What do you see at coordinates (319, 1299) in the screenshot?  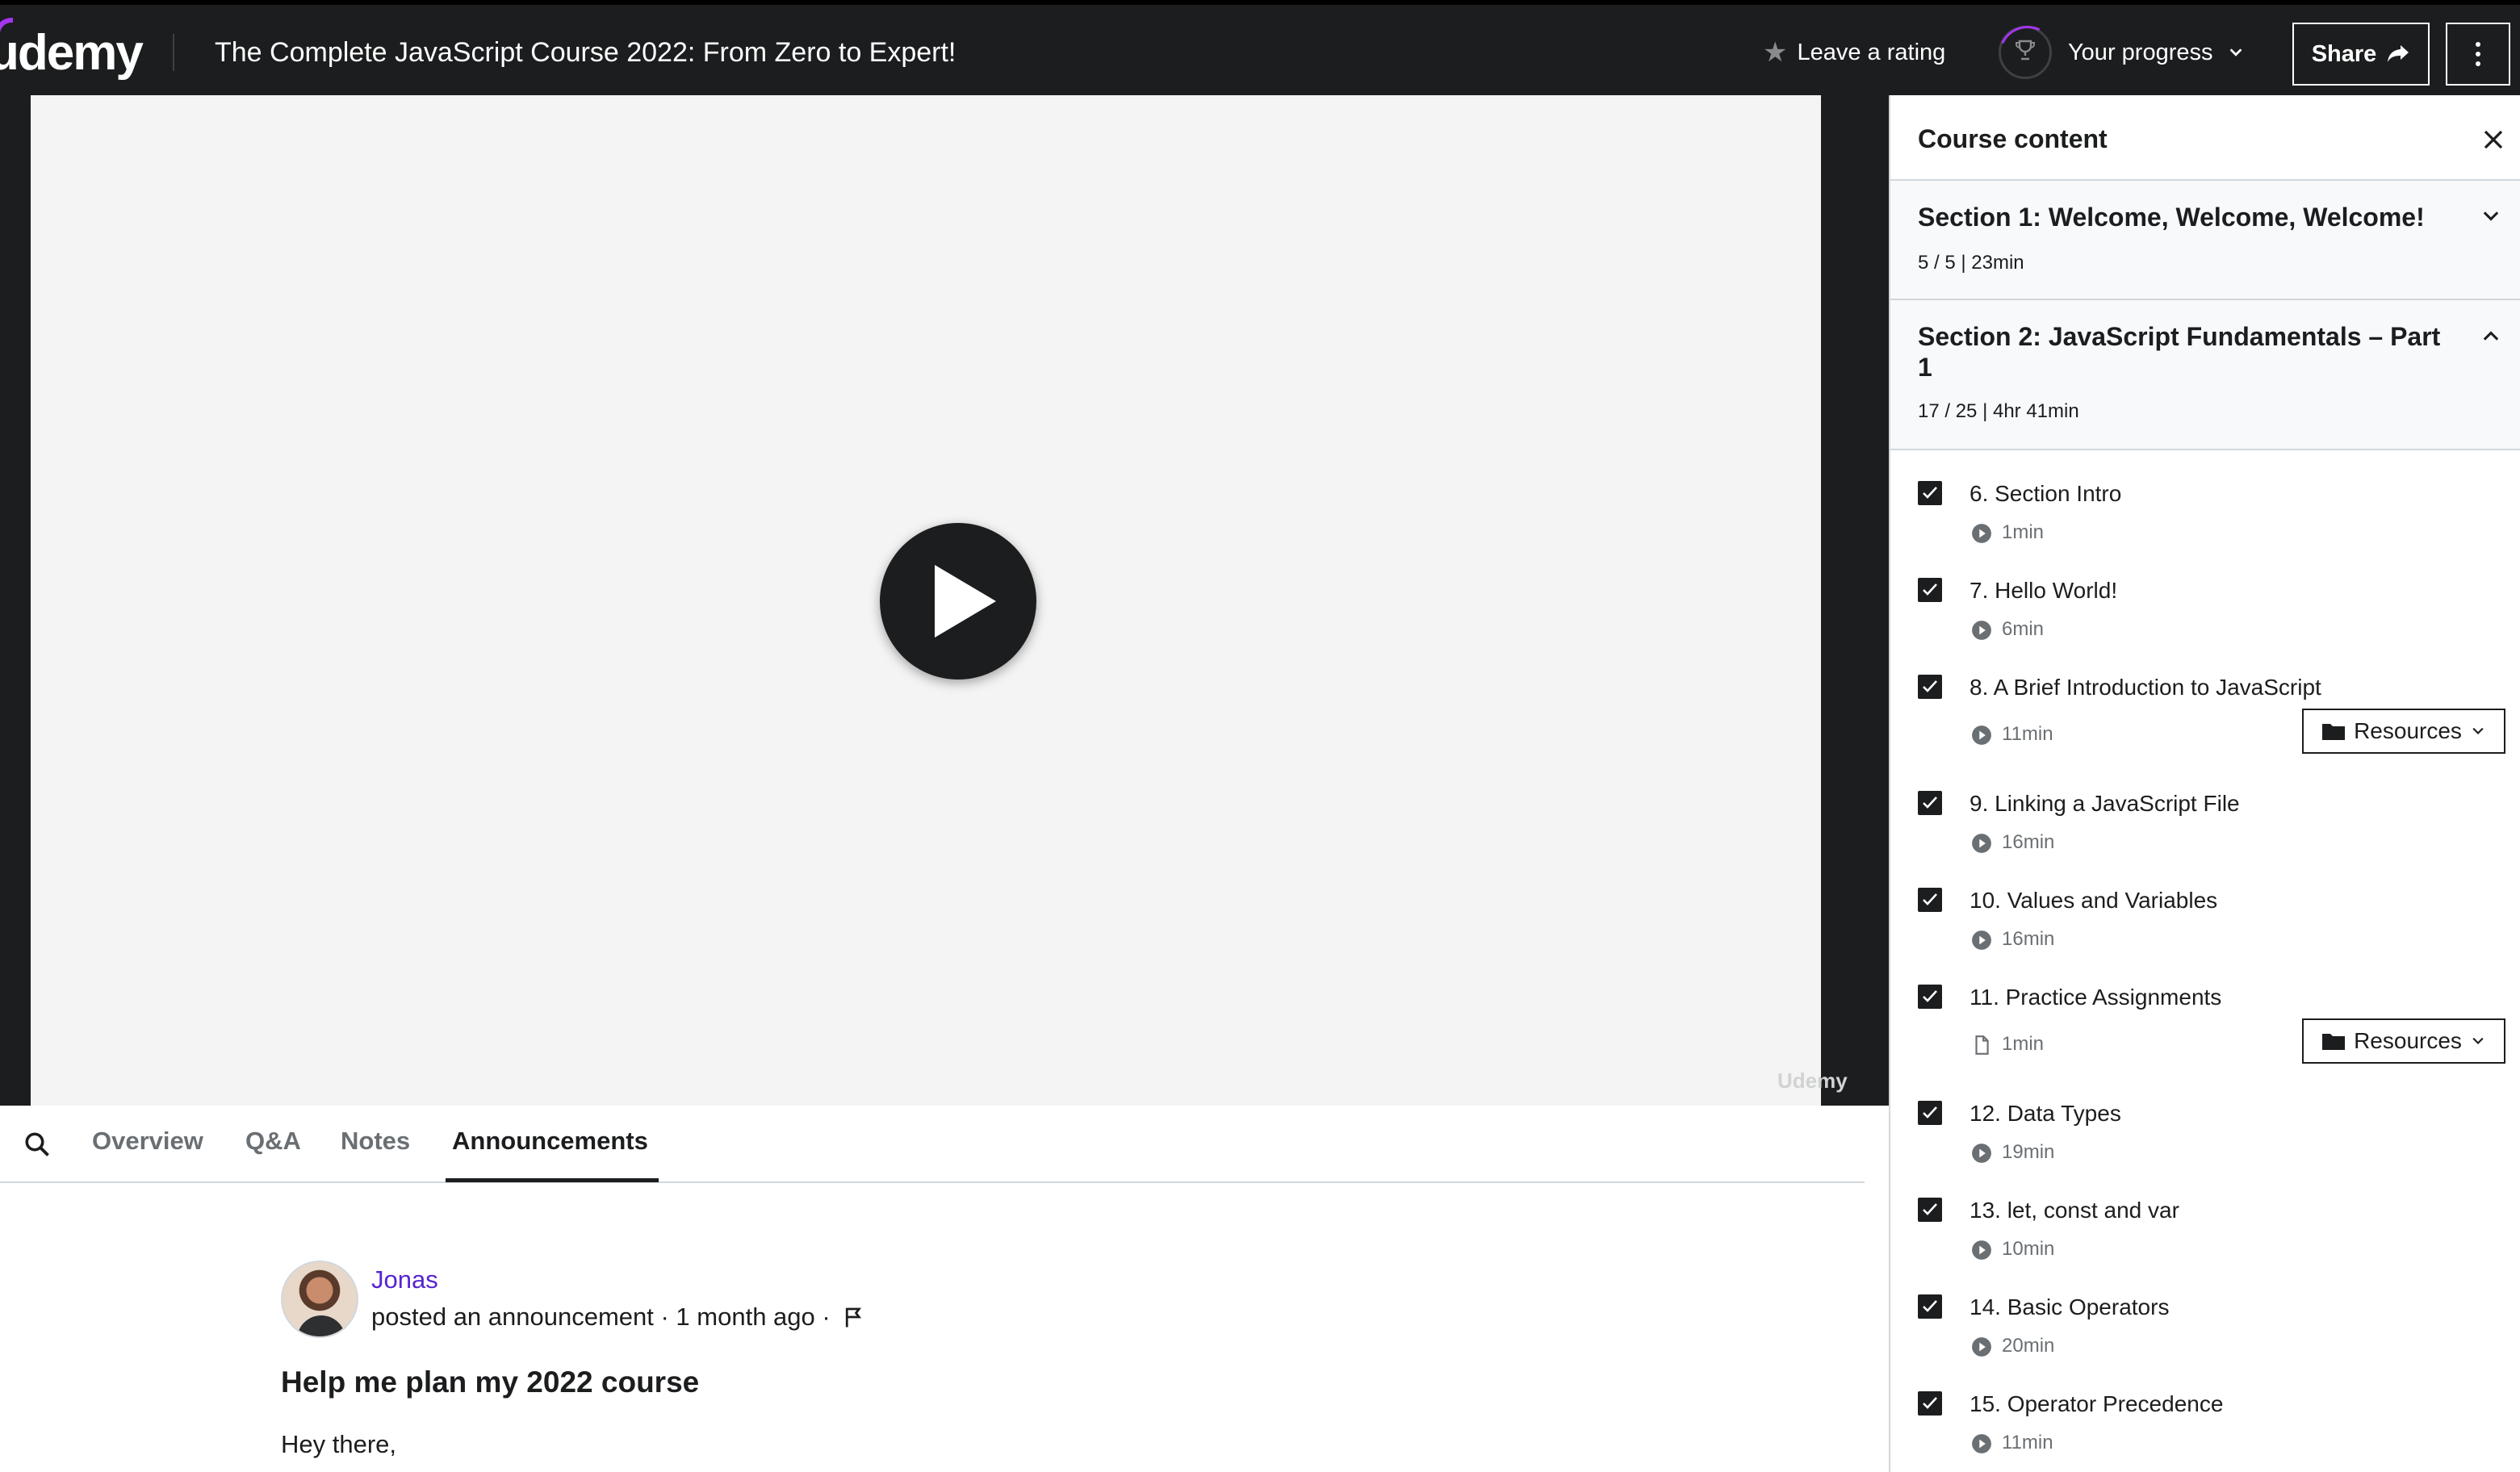 I see `avatar` at bounding box center [319, 1299].